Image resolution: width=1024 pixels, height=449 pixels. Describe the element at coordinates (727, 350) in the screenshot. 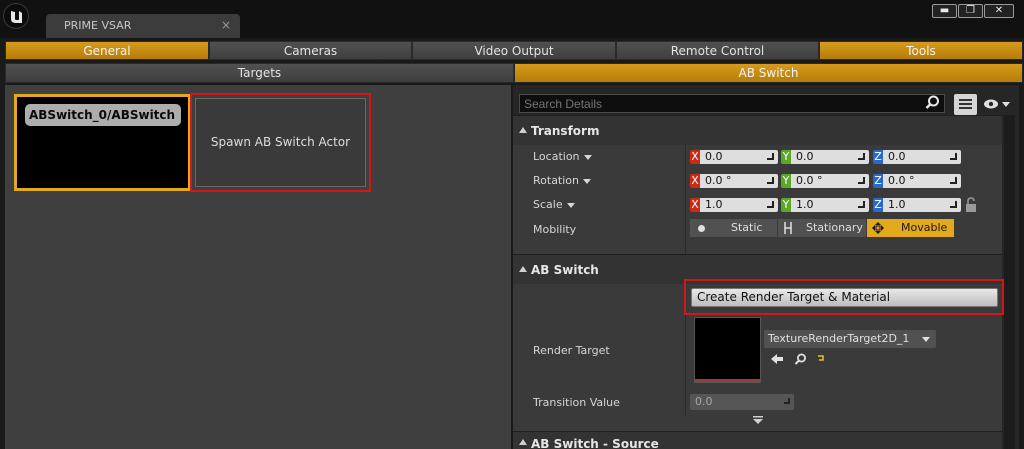

I see `render-target-thumbnail` at that location.